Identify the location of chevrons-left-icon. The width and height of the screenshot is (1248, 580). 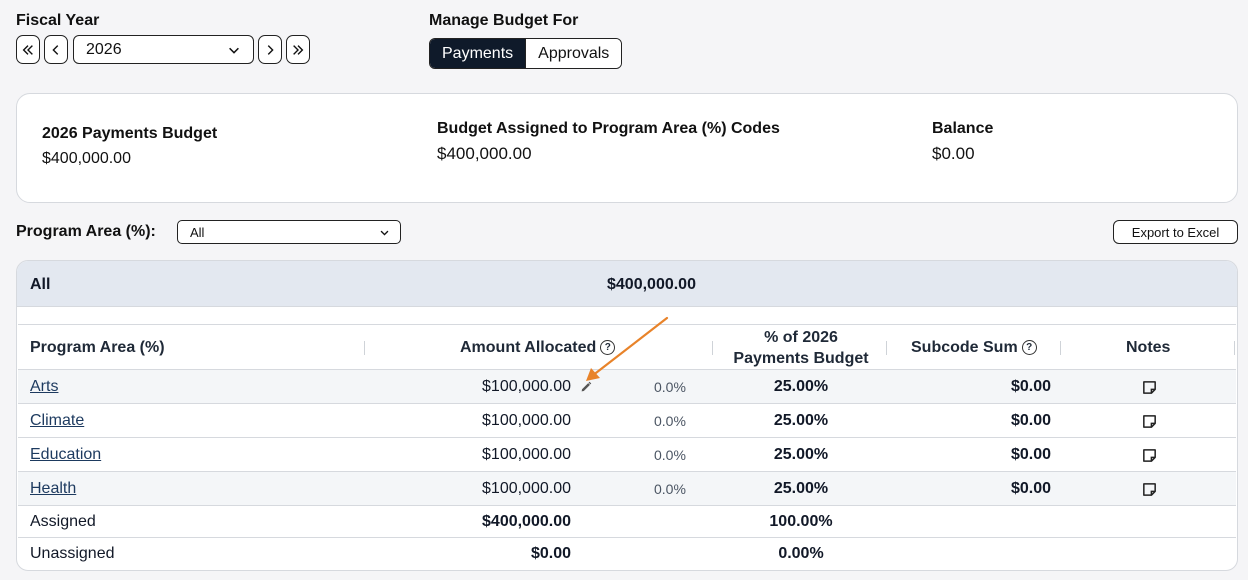
(27, 49).